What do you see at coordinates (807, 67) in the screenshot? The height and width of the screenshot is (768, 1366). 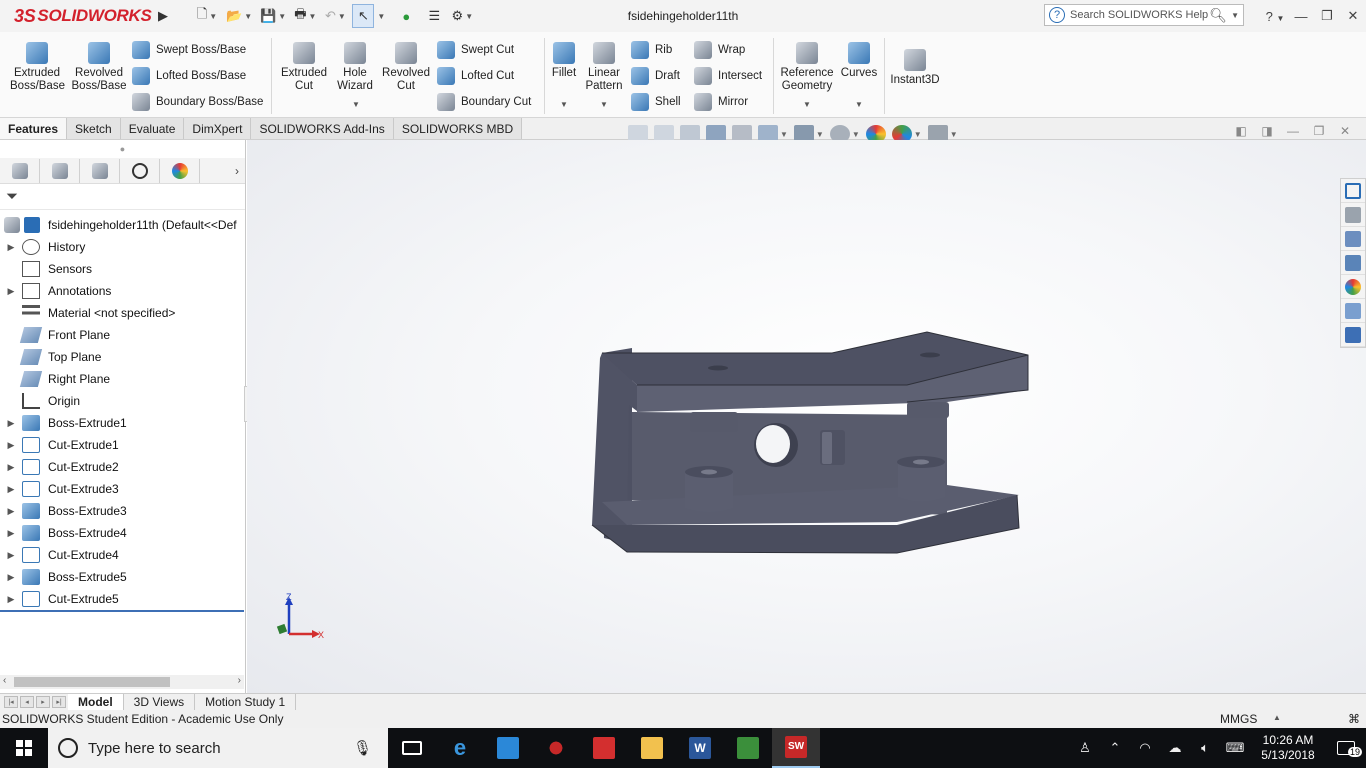 I see `reference-geometry-button: Reference Geometry` at bounding box center [807, 67].